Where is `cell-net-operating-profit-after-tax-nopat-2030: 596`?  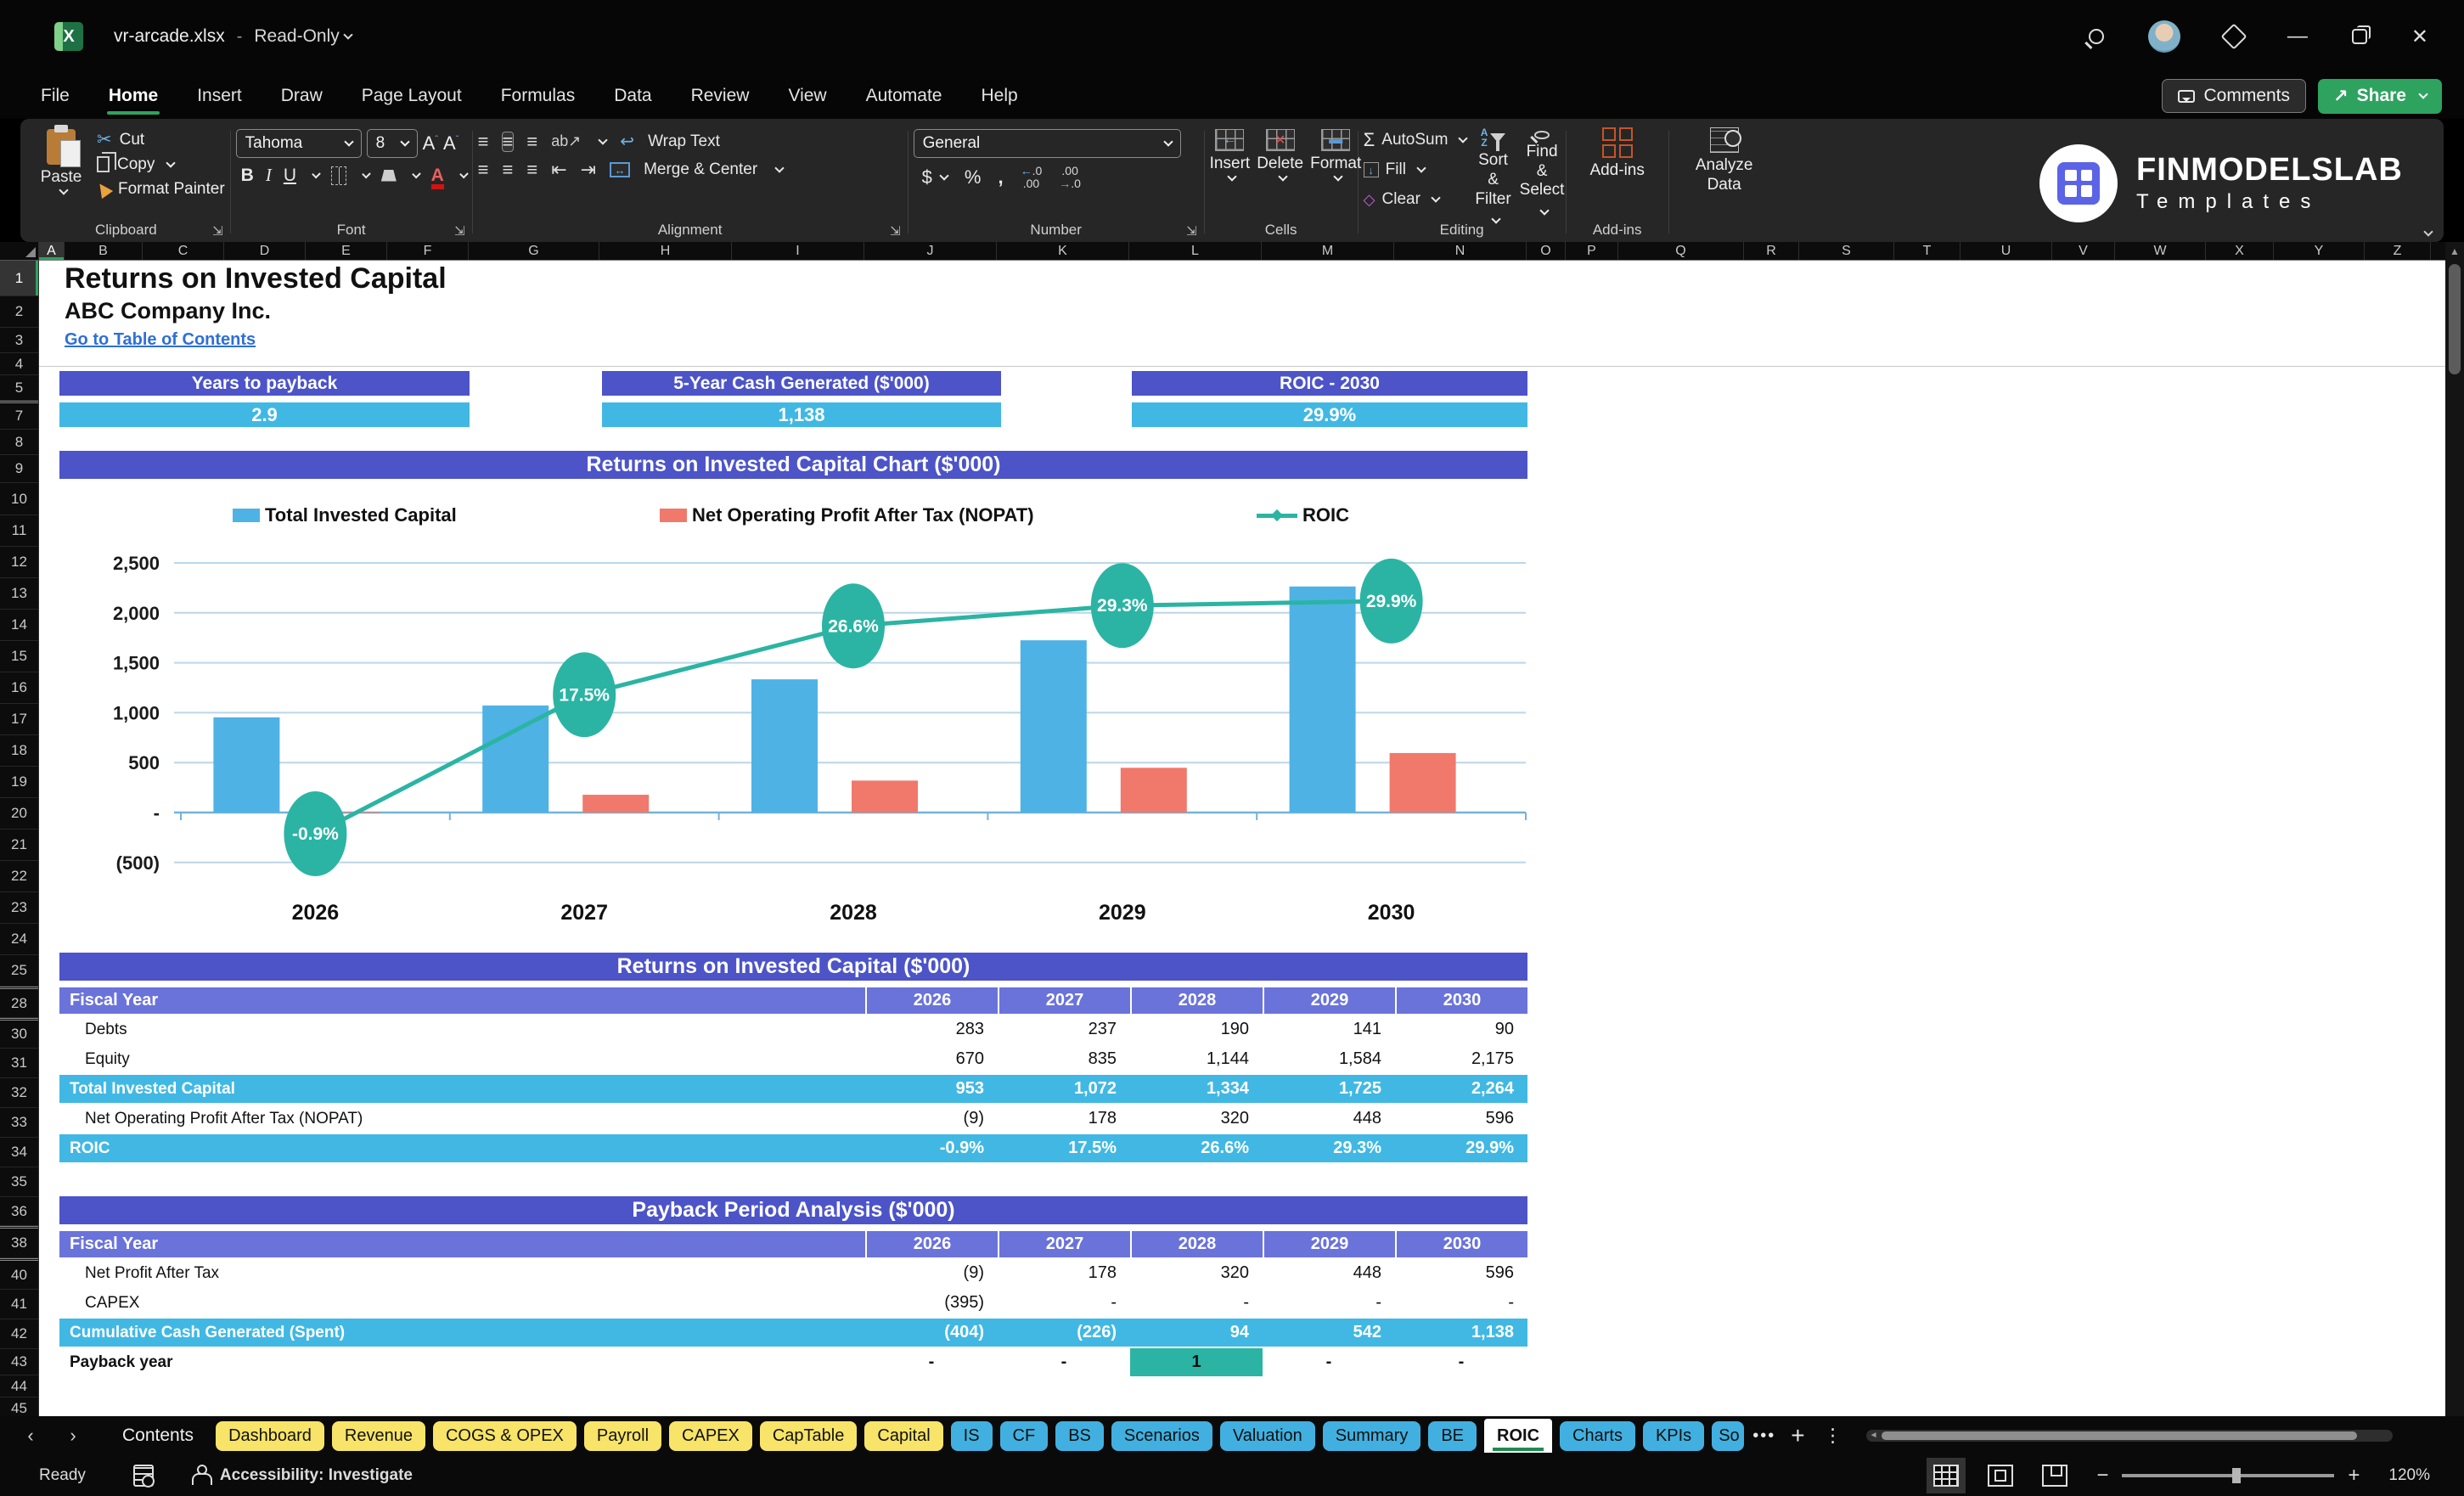
cell-net-operating-profit-after-tax-nopat-2030: 596 is located at coordinates (1461, 1119).